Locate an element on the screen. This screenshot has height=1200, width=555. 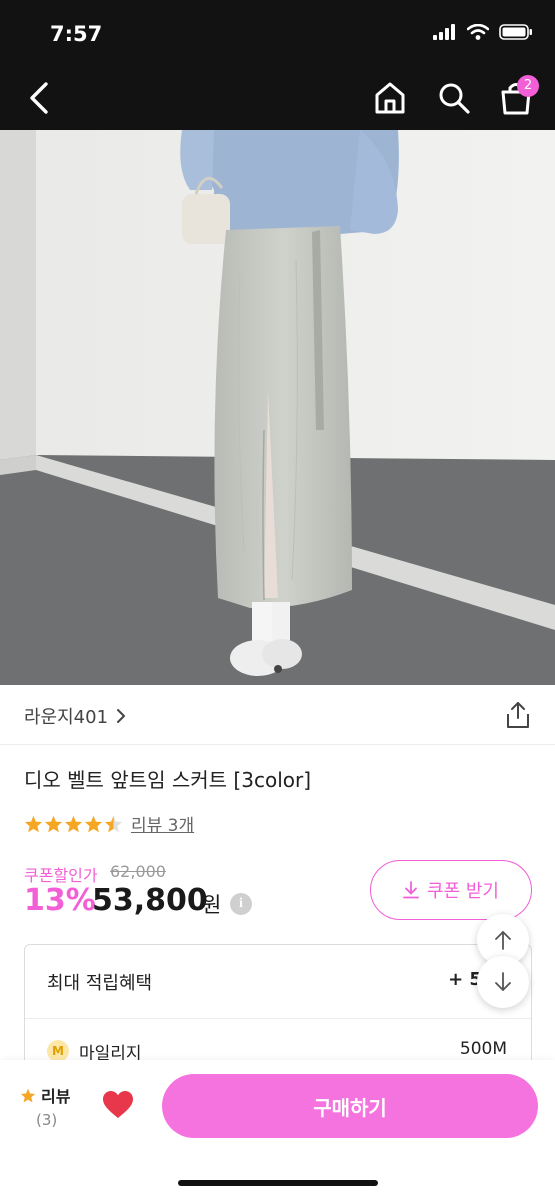
discount-rate: 13% is located at coordinates (60, 900).